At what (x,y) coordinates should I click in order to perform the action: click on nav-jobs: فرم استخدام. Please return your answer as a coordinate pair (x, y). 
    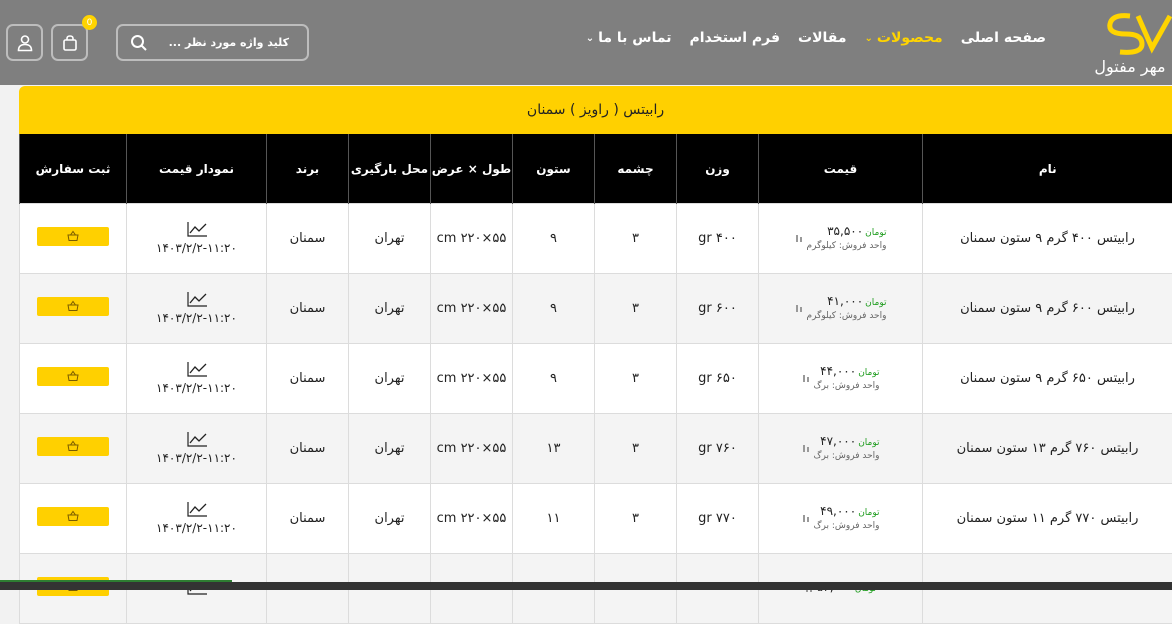
    Looking at the image, I should click on (734, 38).